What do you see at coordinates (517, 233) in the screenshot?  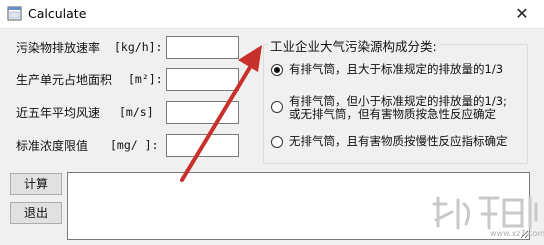 I see `watermark-text: www.xz7.com` at bounding box center [517, 233].